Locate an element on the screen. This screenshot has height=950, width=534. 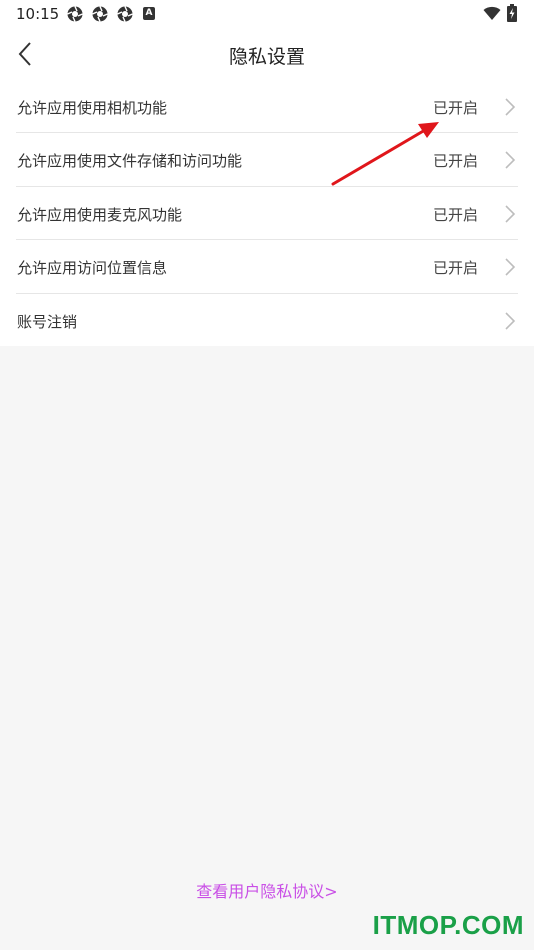
app-a-icon: A is located at coordinates (149, 13).